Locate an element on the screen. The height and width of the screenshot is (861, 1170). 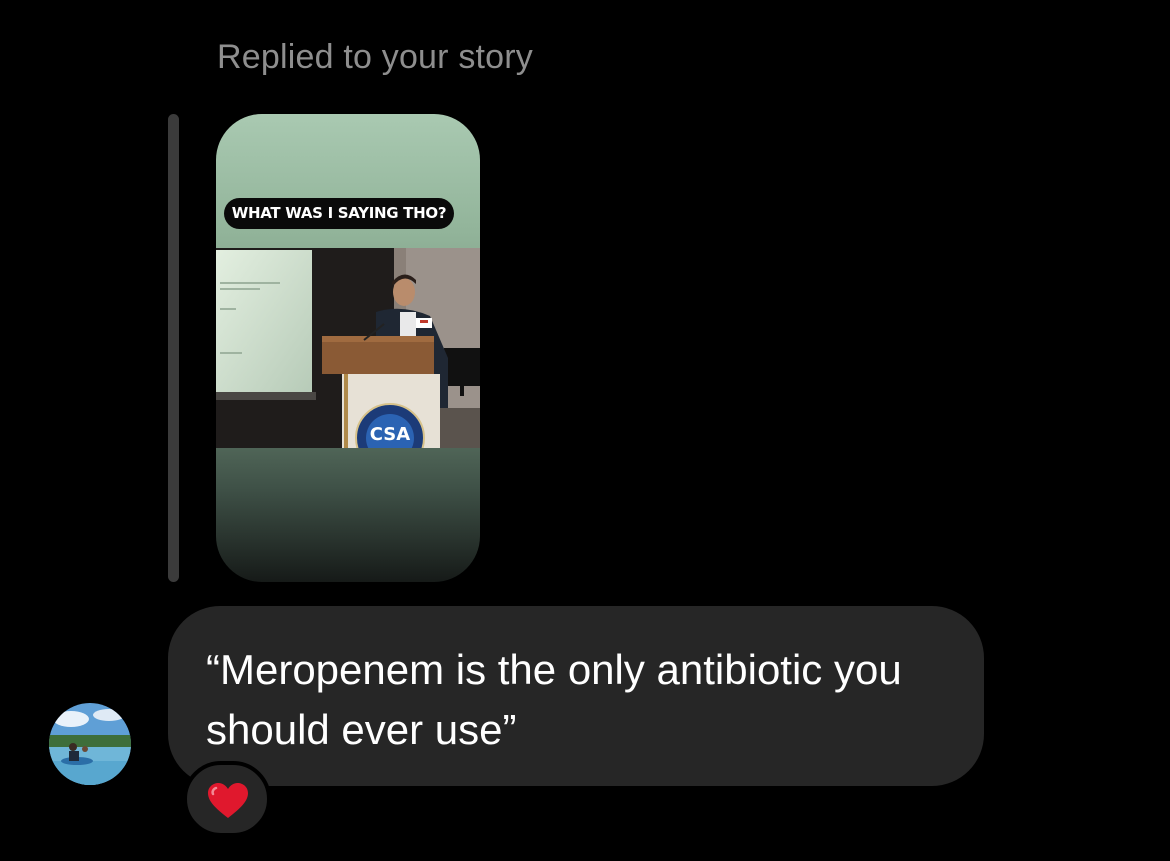
avatar-photo is located at coordinates (90, 744).